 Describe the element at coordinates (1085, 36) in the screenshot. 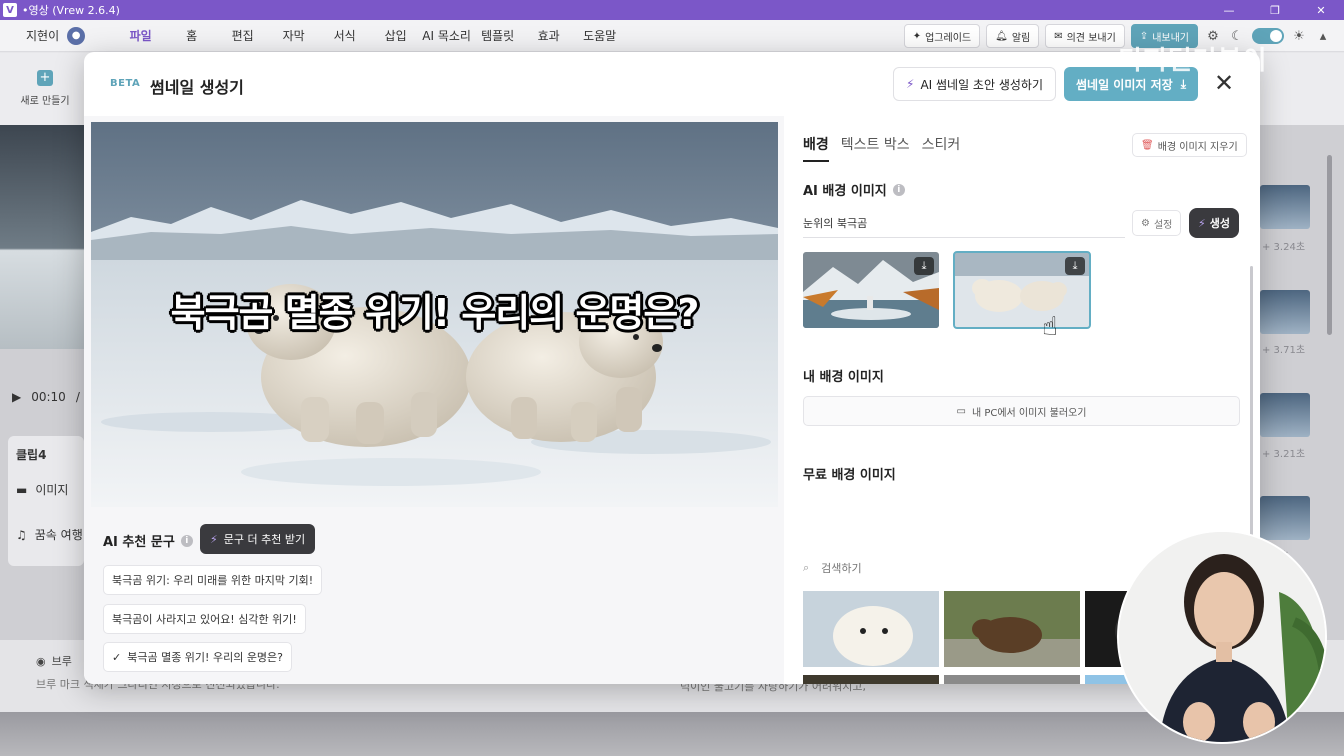

I see `feedback-button: ✉ 의견 보내기` at that location.